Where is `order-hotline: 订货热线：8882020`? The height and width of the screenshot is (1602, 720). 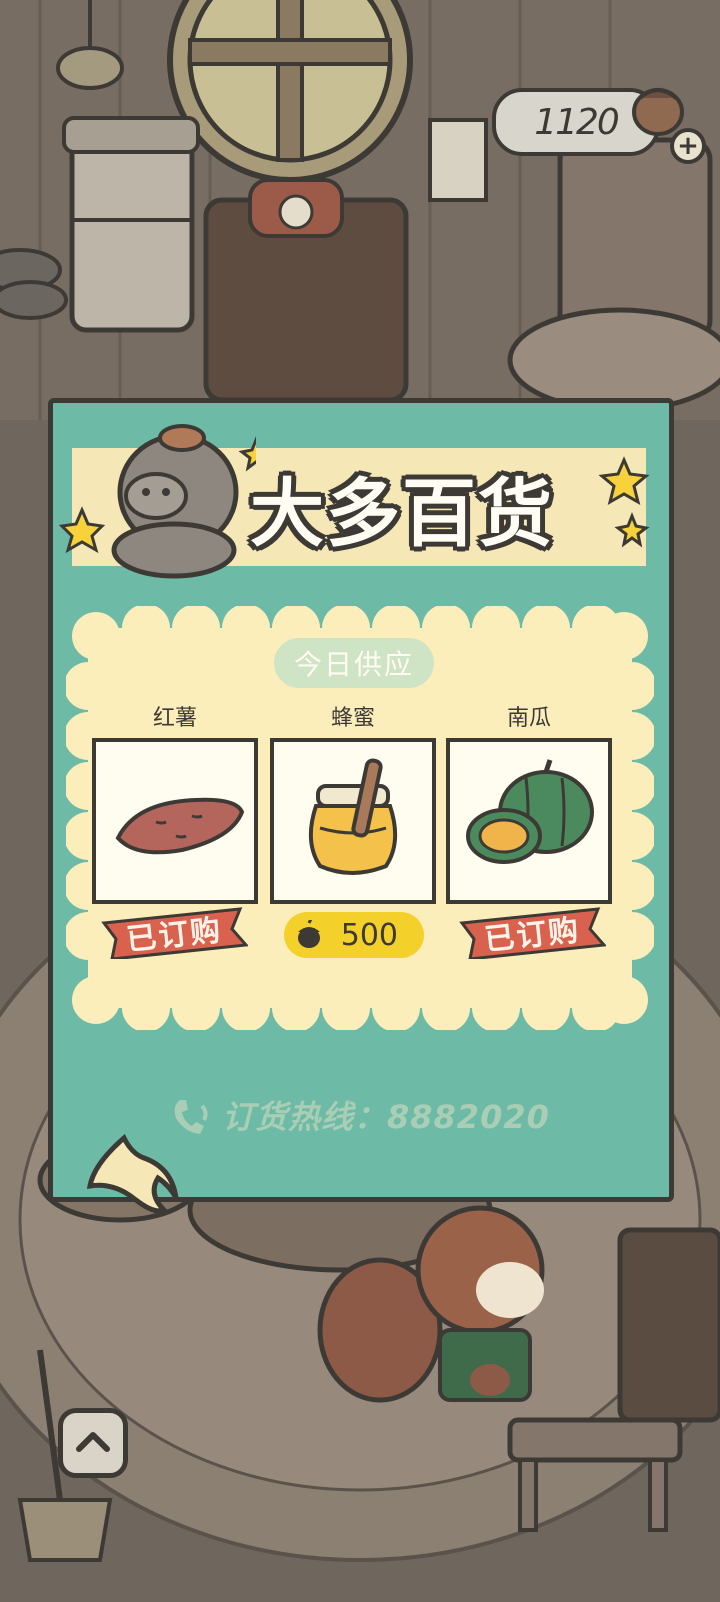
order-hotline: 订货热线：8882020 is located at coordinates (370, 1115).